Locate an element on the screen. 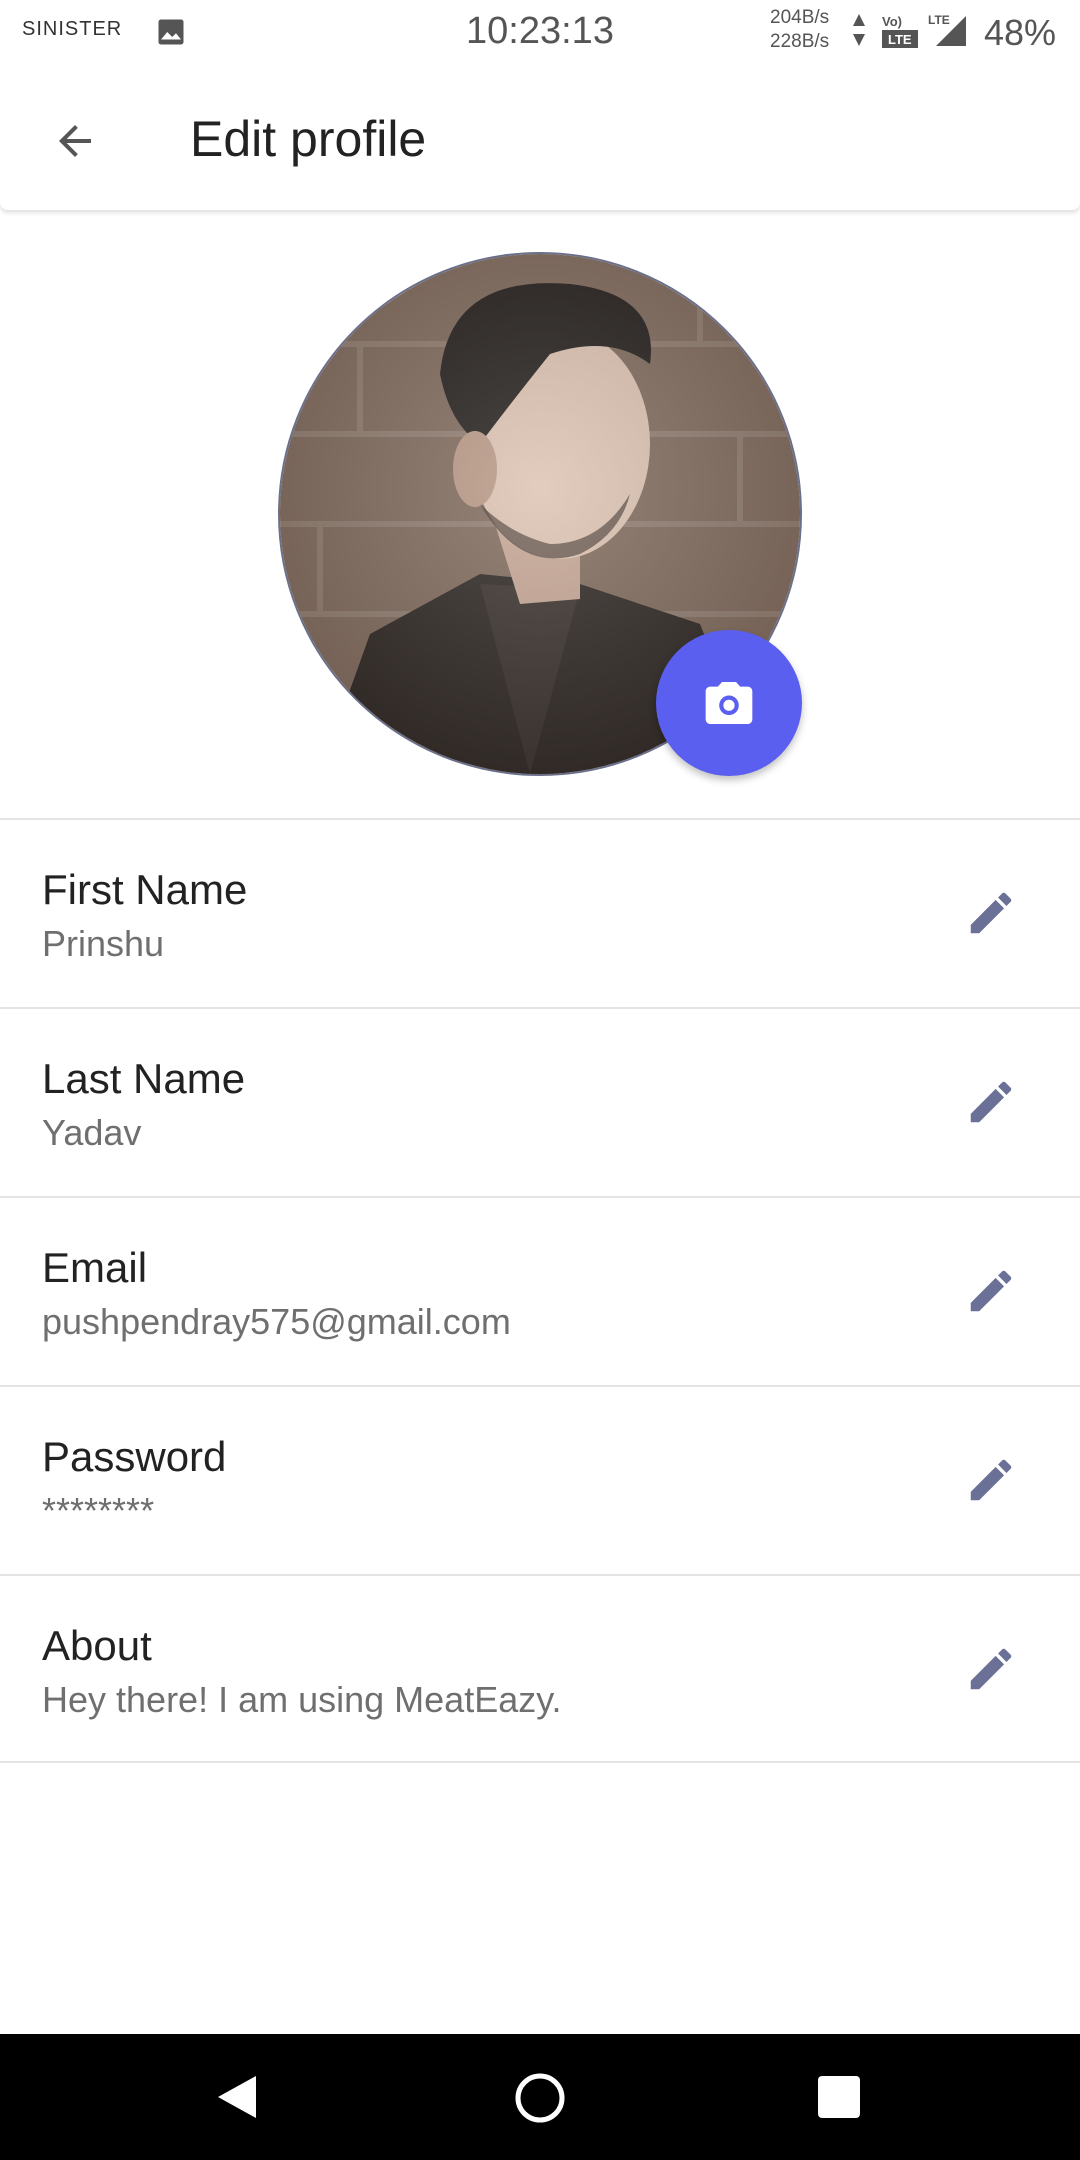  svg-text: Vo) is located at coordinates (892, 21).